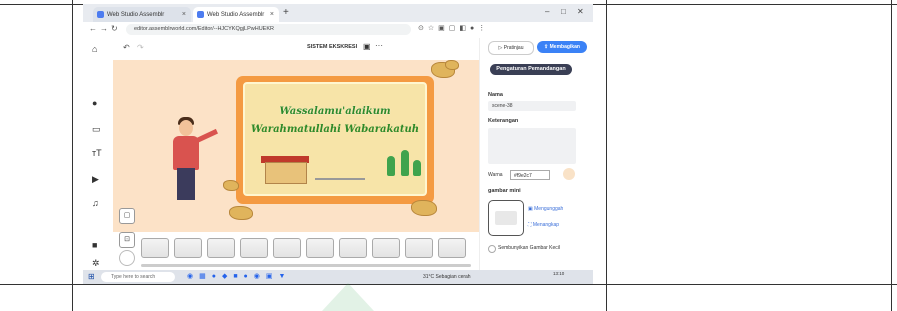 The height and width of the screenshot is (311, 897). What do you see at coordinates (504, 191) in the screenshot?
I see `thumbnail-label: gambar mini` at bounding box center [504, 191].